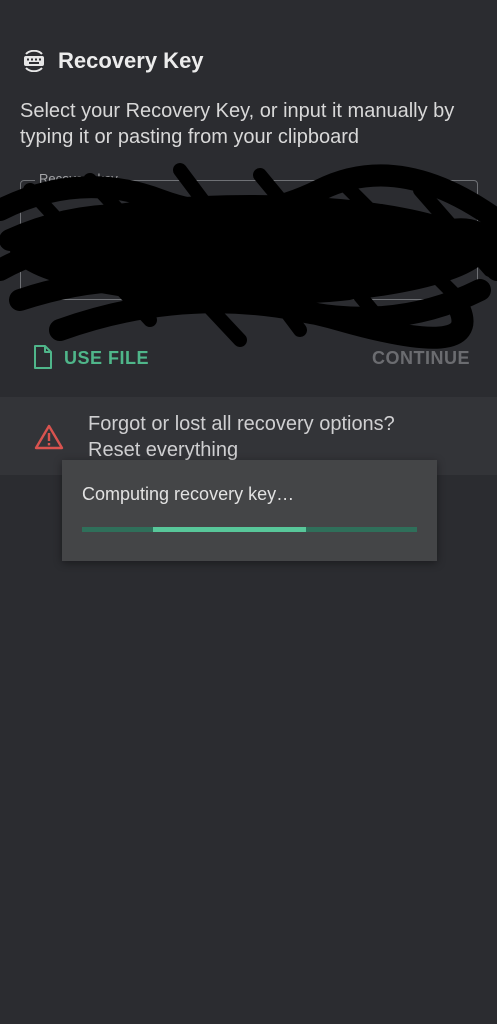  Describe the element at coordinates (249, 360) in the screenshot. I see `actions-row: USE FILE CONTINUE` at that location.